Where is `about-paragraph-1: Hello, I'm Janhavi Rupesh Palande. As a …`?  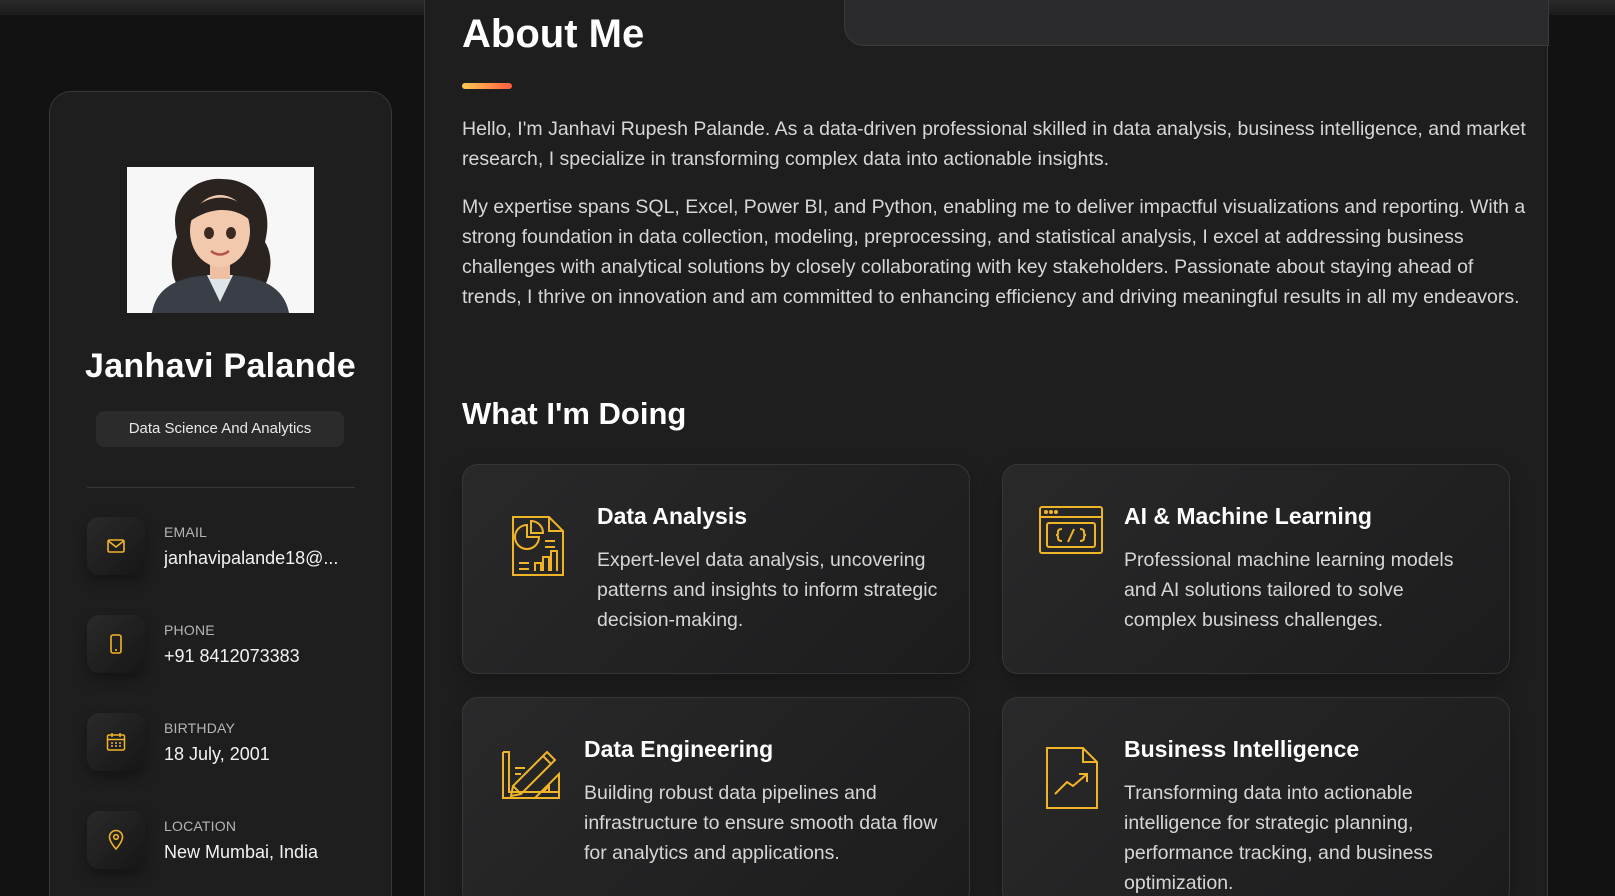
about-paragraph-1: Hello, I'm Janhavi Rupesh Palande. As a … is located at coordinates (994, 144).